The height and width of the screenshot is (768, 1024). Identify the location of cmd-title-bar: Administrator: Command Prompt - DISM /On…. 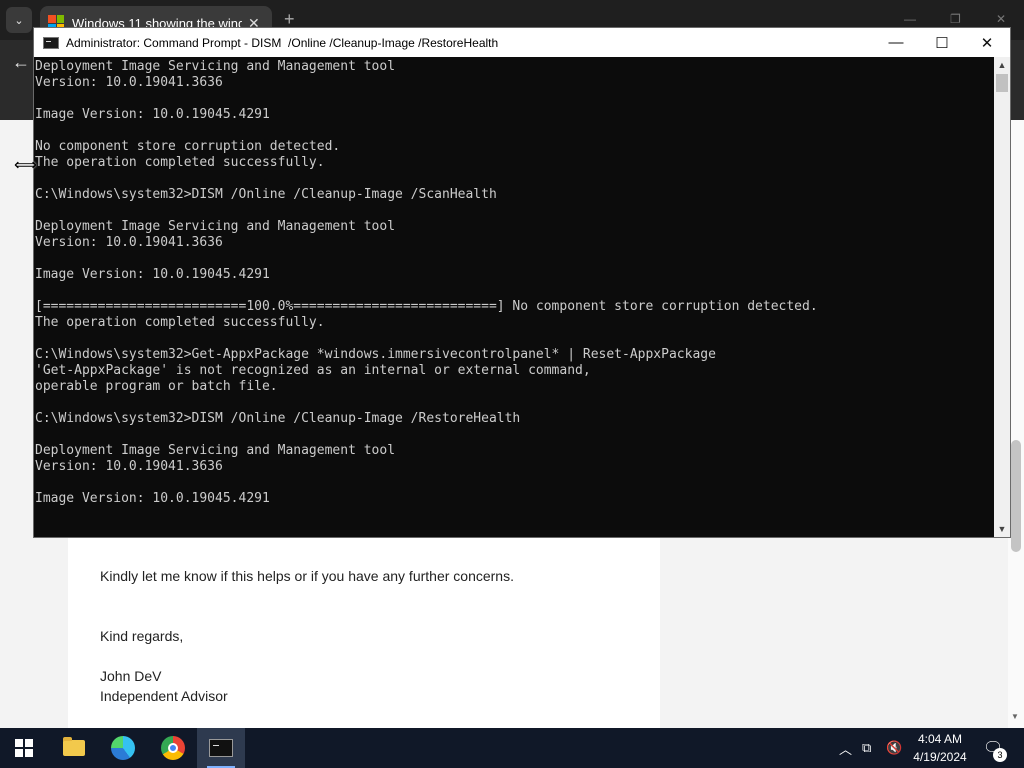
(522, 42).